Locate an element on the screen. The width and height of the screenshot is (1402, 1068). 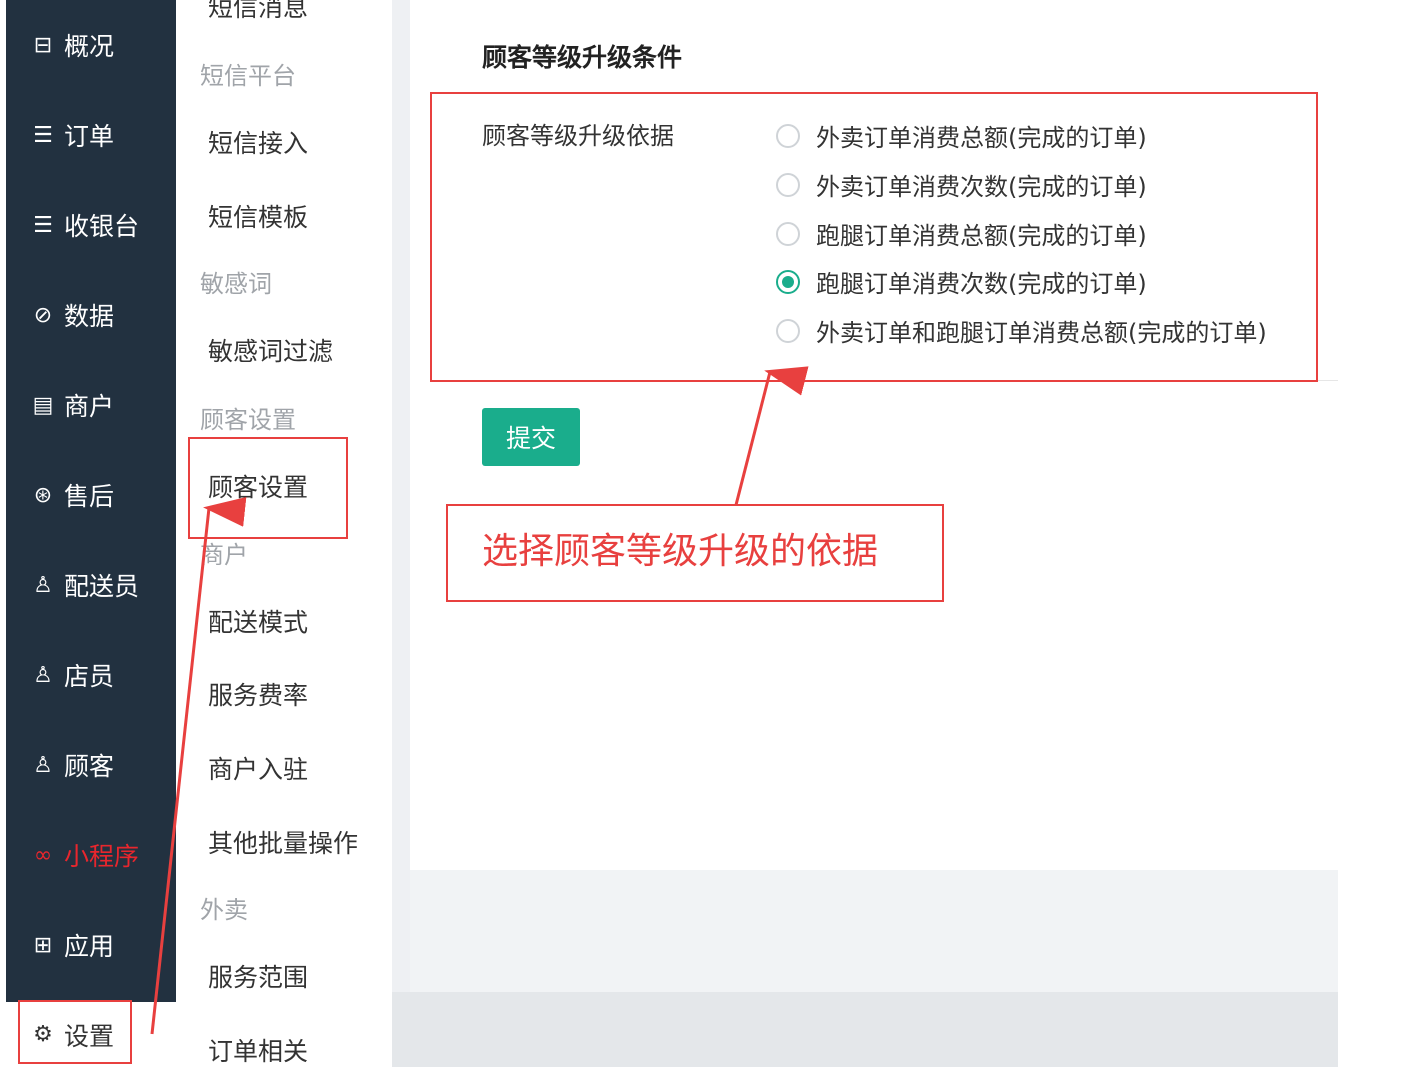
nav-item-8: ♙ 顾客 is located at coordinates (91, 765).